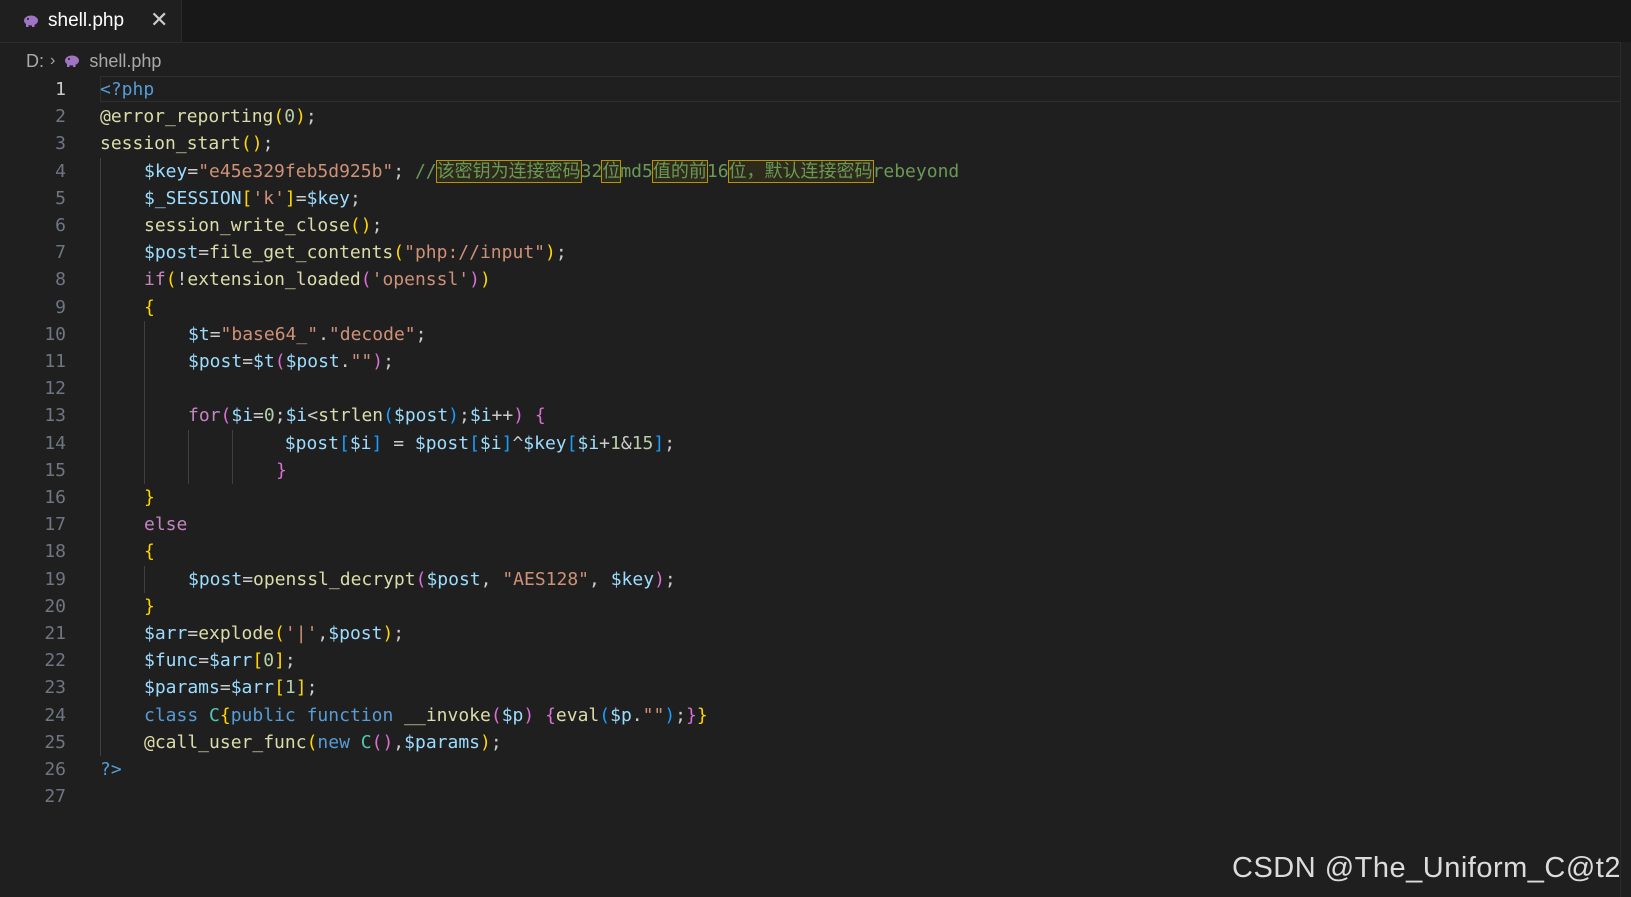 The width and height of the screenshot is (1631, 897). Describe the element at coordinates (263, 715) in the screenshot. I see `code-token: public` at that location.